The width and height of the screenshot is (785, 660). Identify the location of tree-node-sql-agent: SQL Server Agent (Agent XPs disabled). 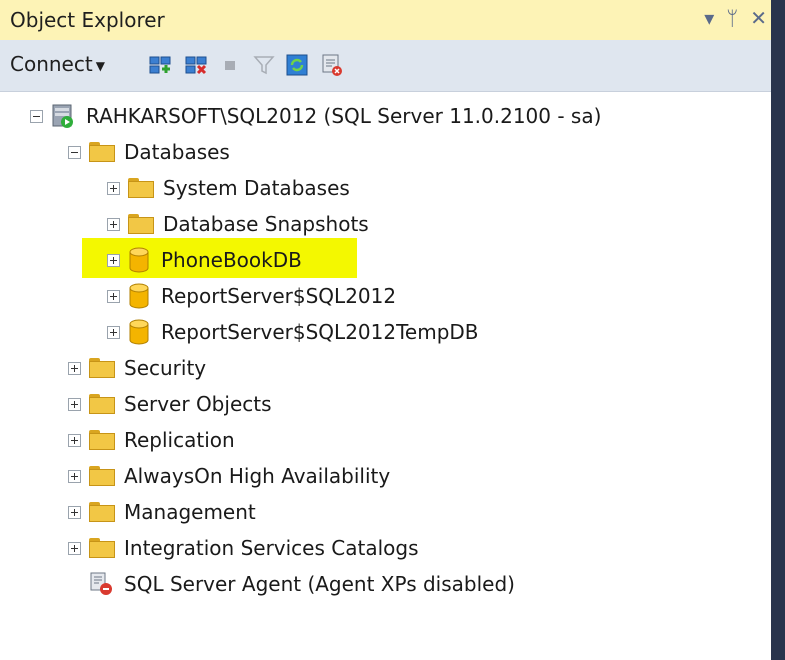
(291, 584).